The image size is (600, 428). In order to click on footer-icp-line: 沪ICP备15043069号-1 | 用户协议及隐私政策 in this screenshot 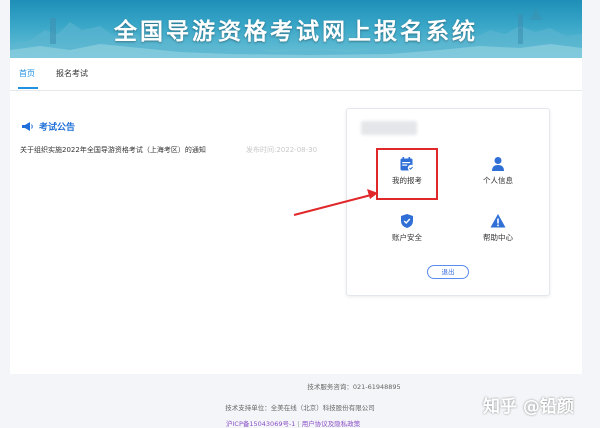, I will do `click(293, 424)`.